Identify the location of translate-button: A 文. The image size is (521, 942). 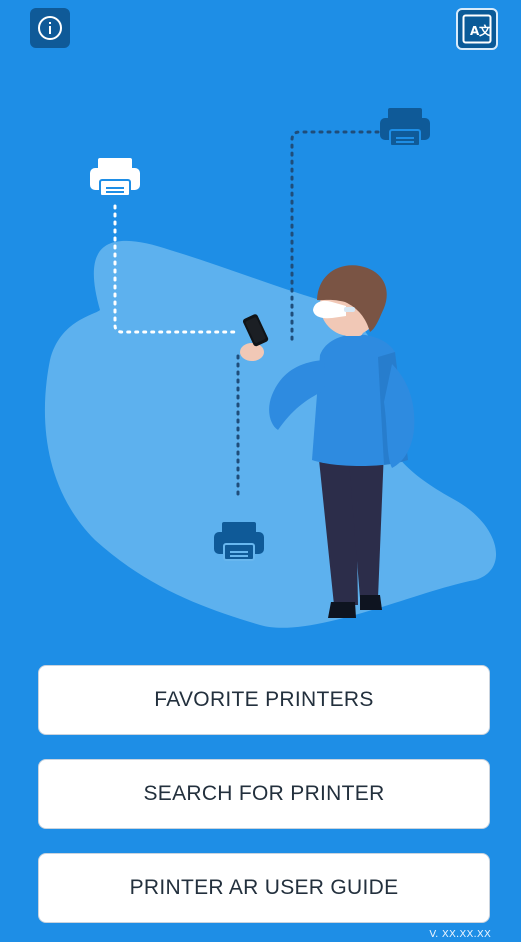
(477, 29).